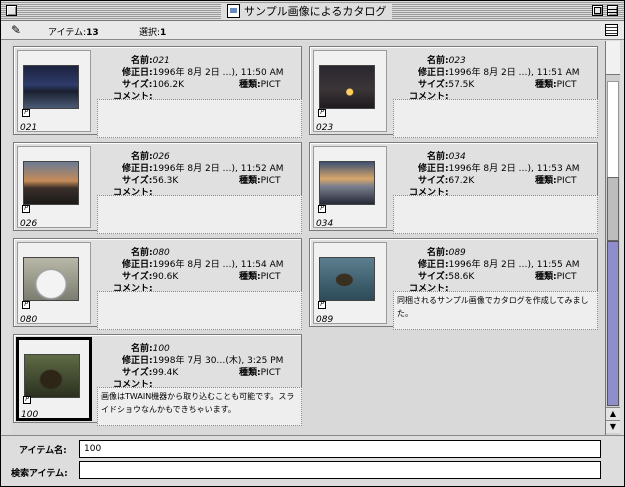 This screenshot has width=625, height=487. I want to click on comment-field: 同梱されるサンプル画像でカタログを作成してみました。, so click(495, 310).